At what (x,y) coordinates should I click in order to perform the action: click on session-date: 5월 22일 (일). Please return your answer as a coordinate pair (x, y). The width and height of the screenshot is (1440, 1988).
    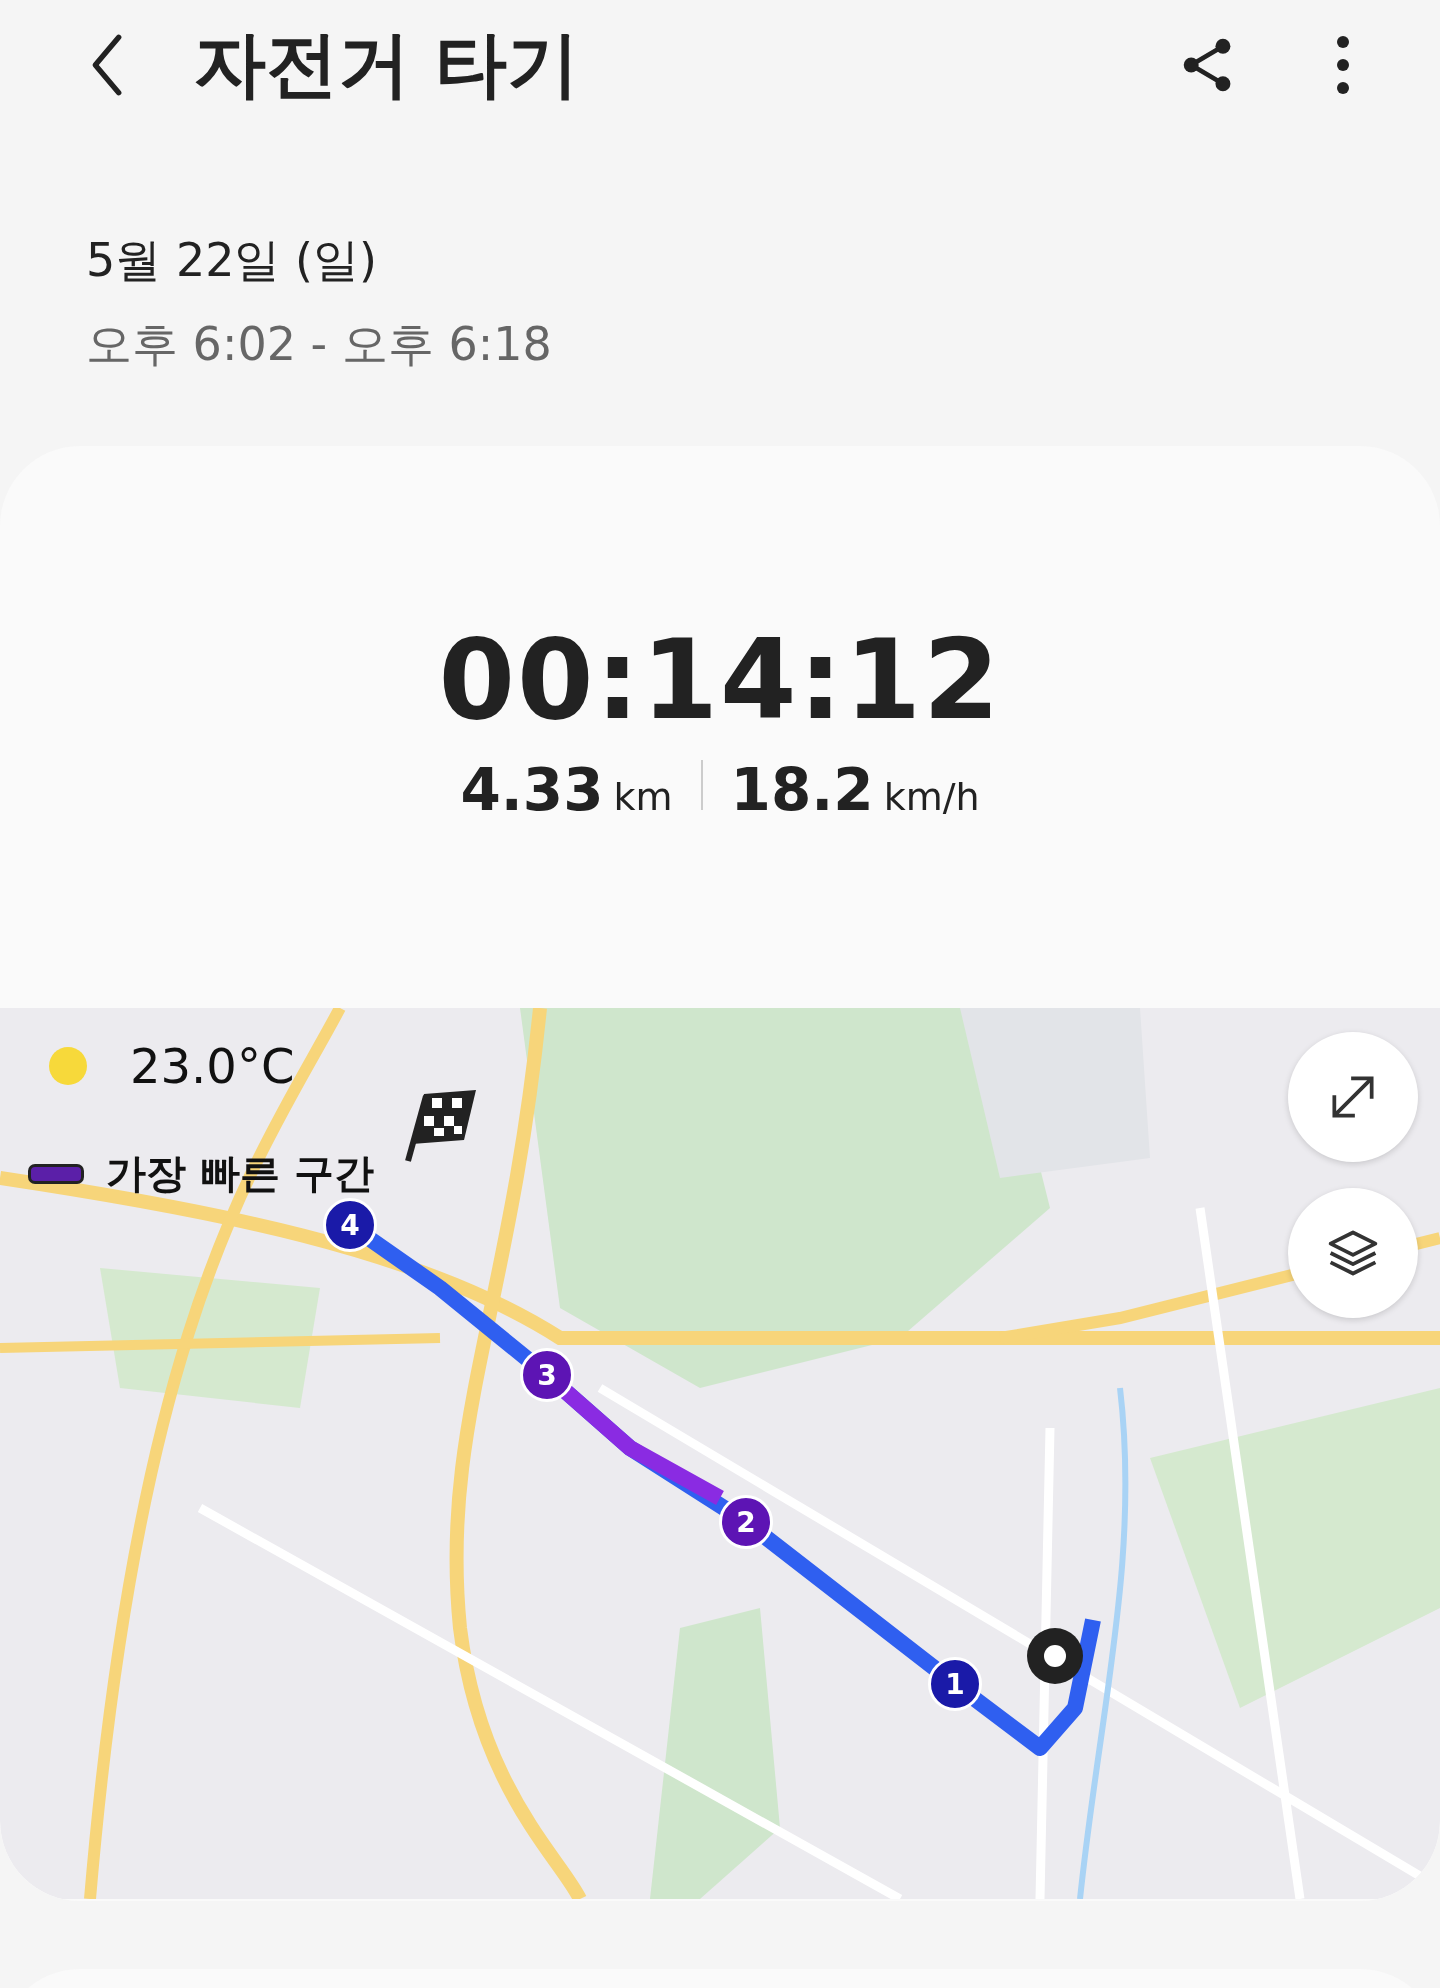
    Looking at the image, I should click on (232, 260).